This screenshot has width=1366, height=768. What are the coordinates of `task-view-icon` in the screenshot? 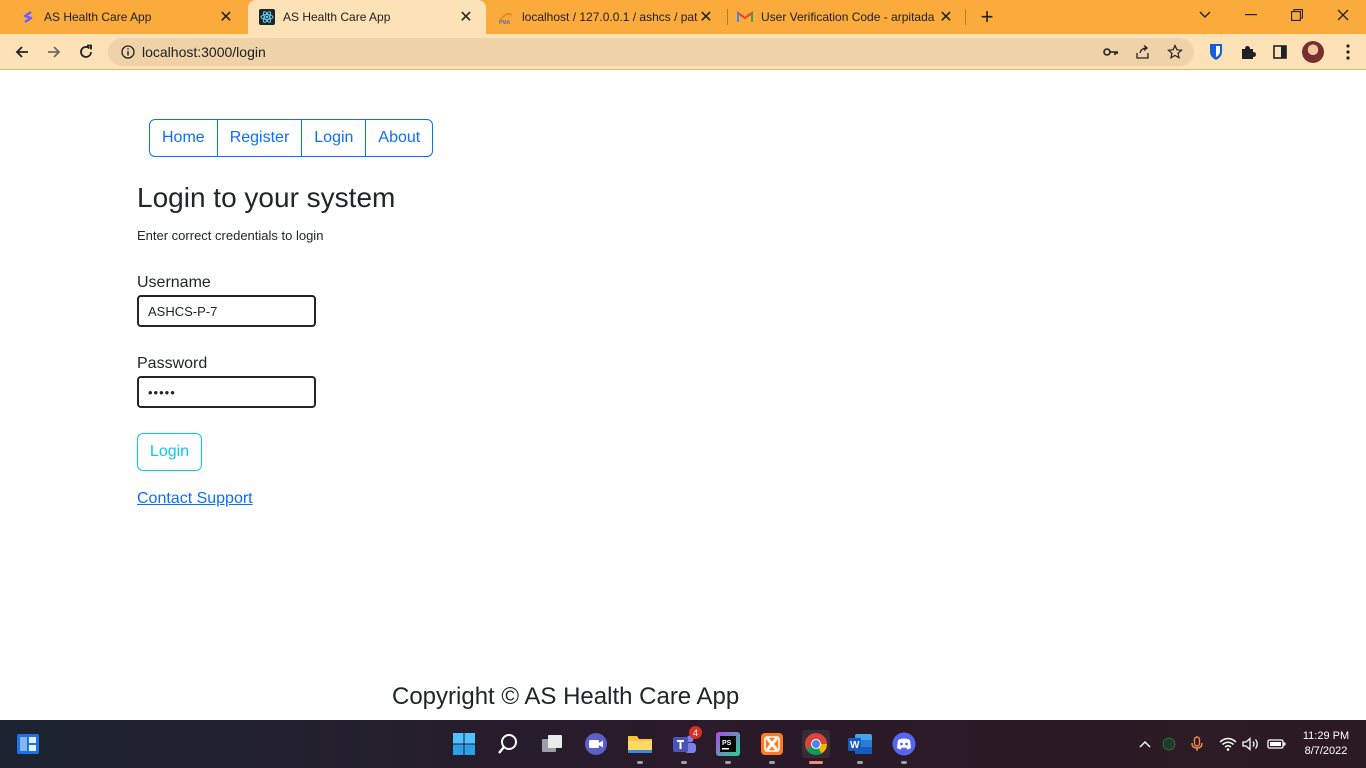 It's located at (552, 744).